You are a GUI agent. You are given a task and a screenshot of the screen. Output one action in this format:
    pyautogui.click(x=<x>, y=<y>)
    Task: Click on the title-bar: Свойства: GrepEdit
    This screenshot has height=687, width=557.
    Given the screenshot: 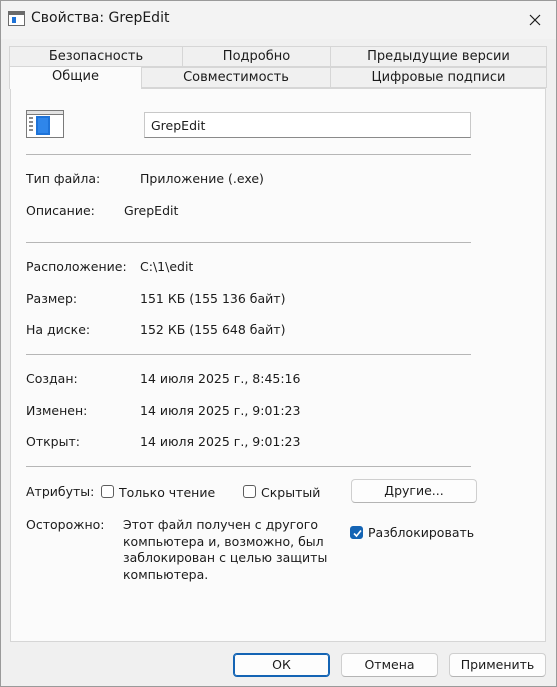 What is the action you would take?
    pyautogui.click(x=278, y=20)
    